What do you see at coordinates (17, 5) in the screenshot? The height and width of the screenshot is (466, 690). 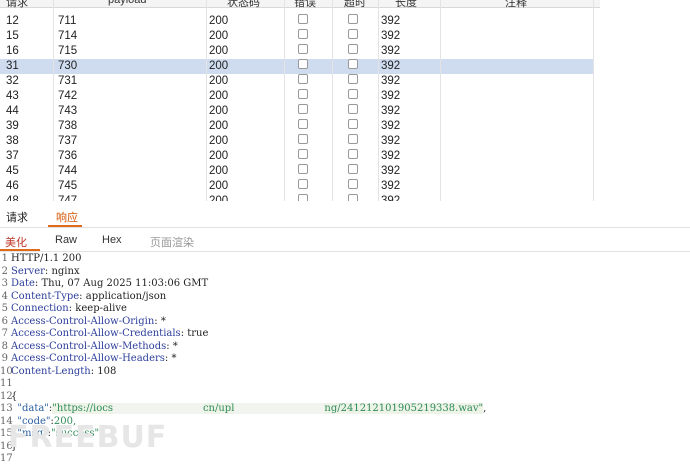 I see `col-request: 请求` at bounding box center [17, 5].